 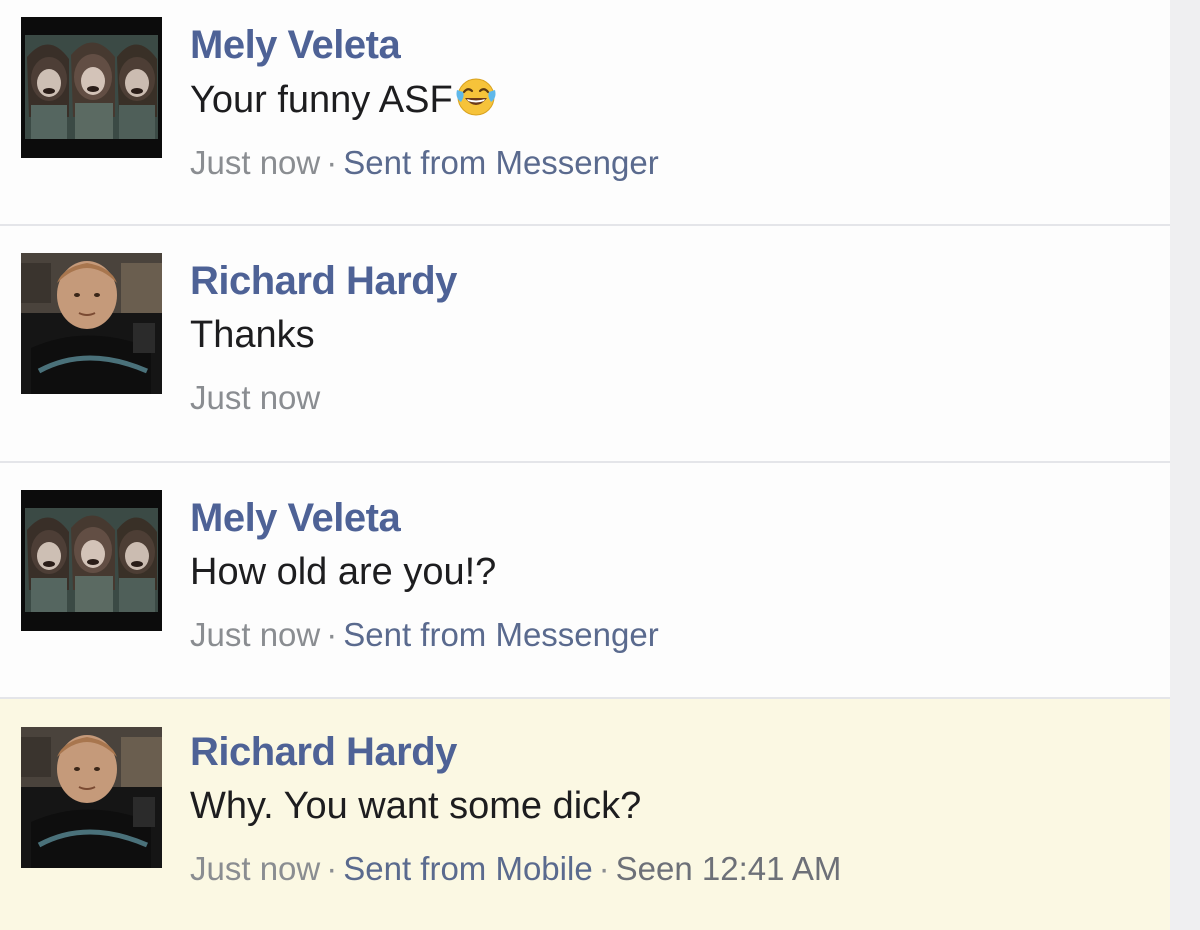 What do you see at coordinates (670, 398) in the screenshot?
I see `message-meta: Just now` at bounding box center [670, 398].